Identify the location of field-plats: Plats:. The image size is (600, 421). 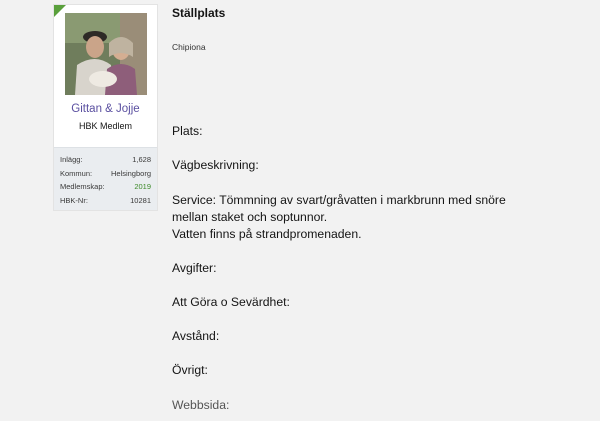
(187, 131).